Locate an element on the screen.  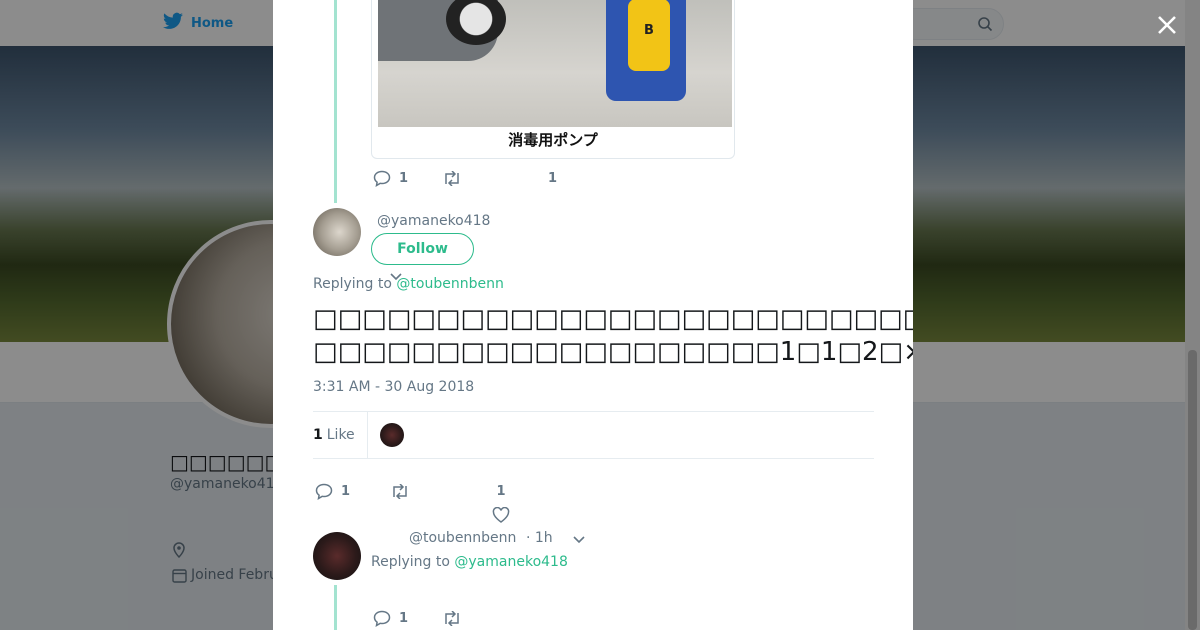
chevron-down-icon is located at coordinates (579, 539).